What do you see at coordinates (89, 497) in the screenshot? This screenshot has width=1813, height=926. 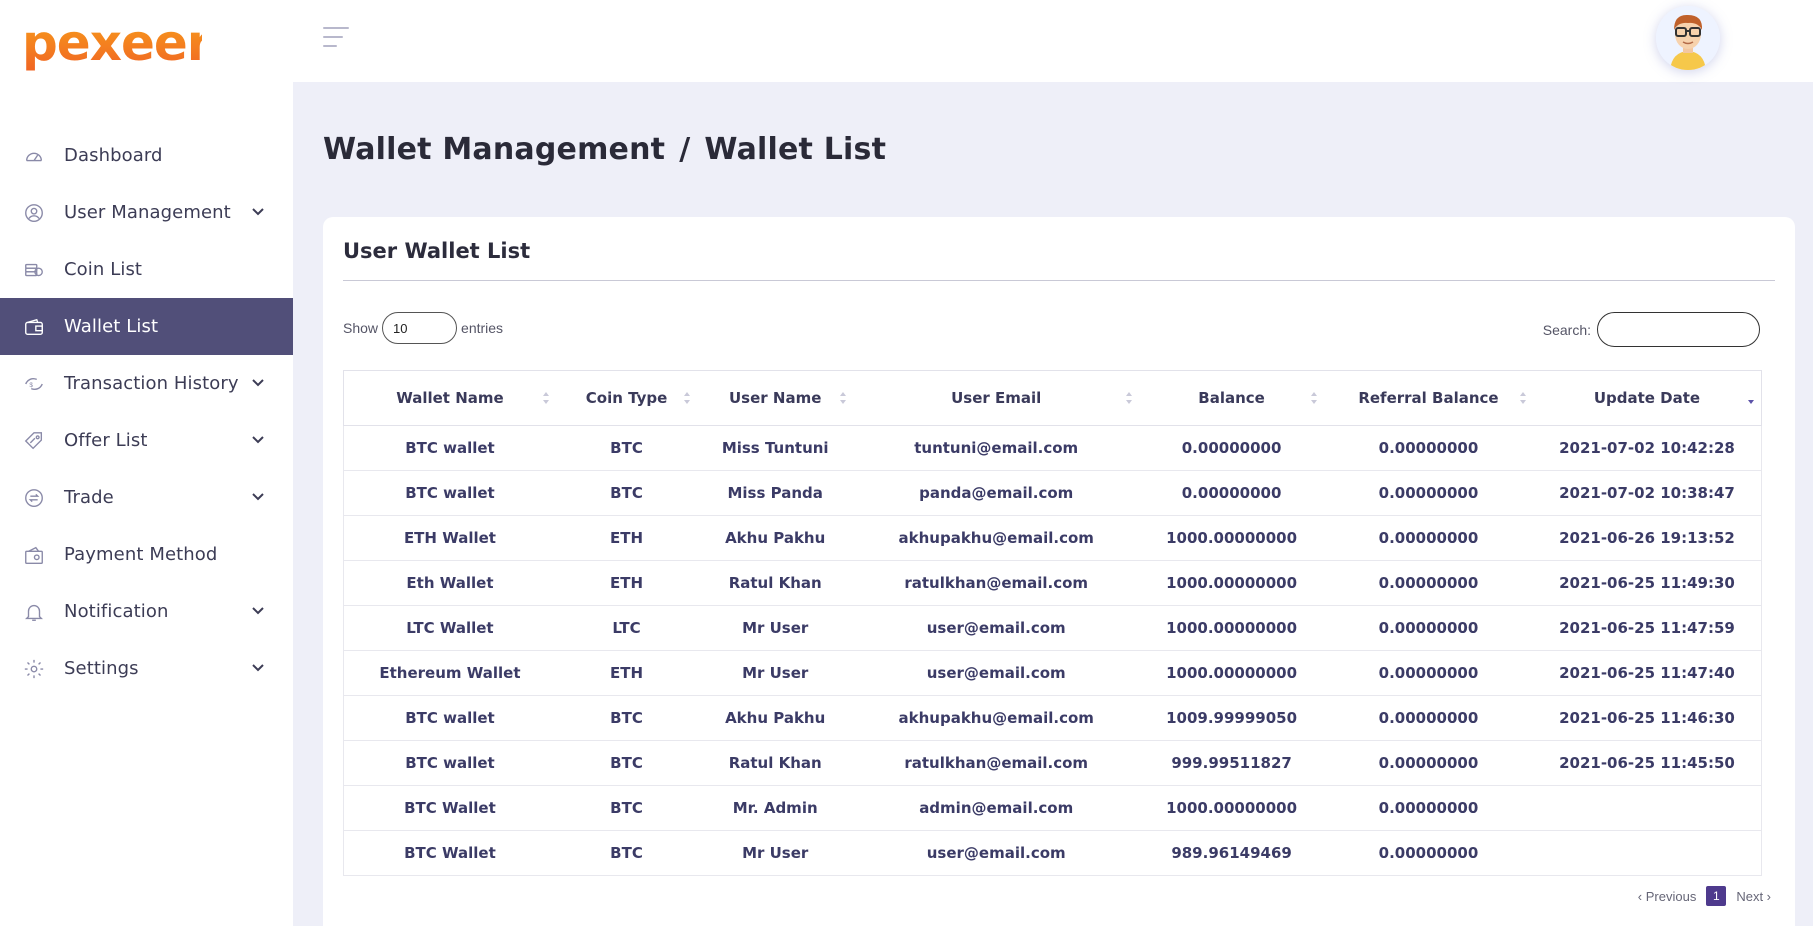 I see `sidebar-item-label: Trade` at bounding box center [89, 497].